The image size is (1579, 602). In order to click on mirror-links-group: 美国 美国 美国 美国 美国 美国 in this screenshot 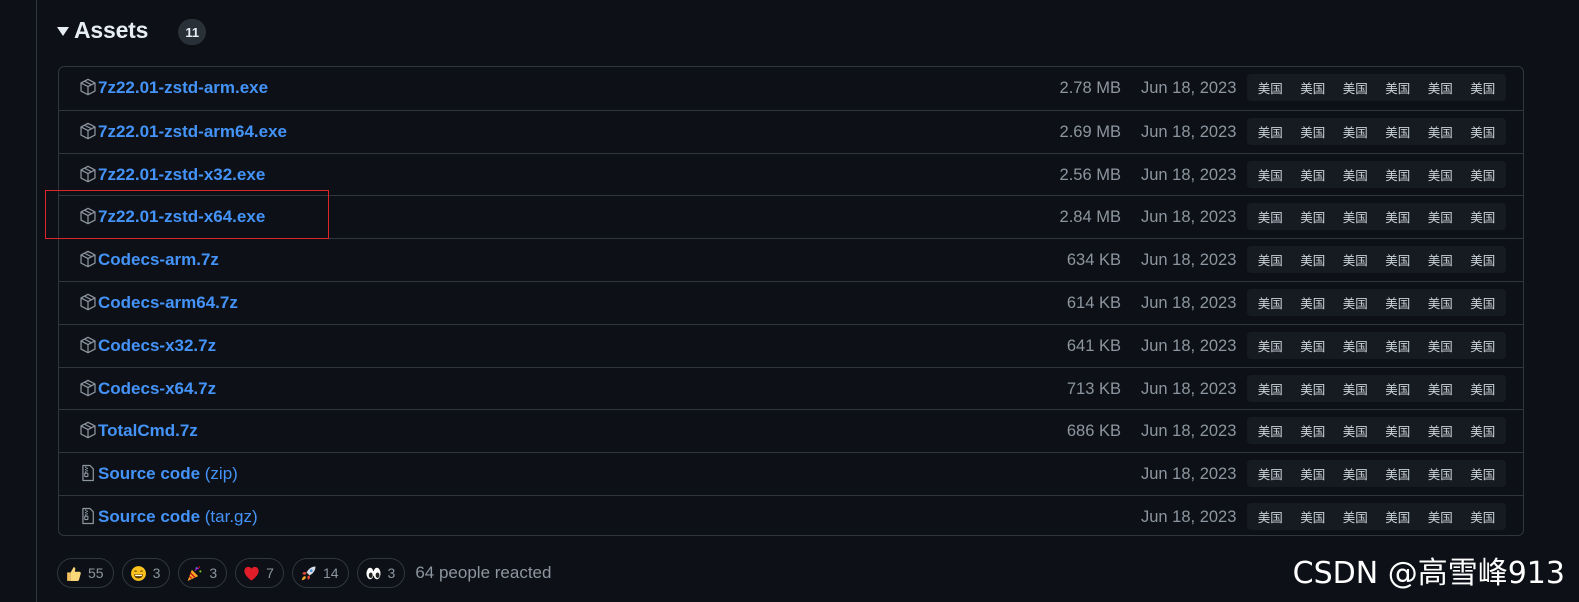, I will do `click(1376, 431)`.